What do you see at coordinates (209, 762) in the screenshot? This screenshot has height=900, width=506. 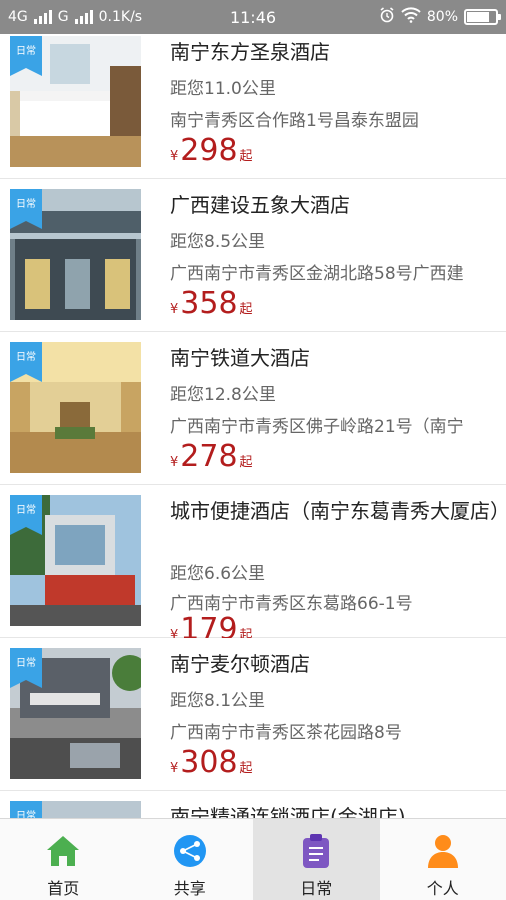 I see `price-value: 308` at bounding box center [209, 762].